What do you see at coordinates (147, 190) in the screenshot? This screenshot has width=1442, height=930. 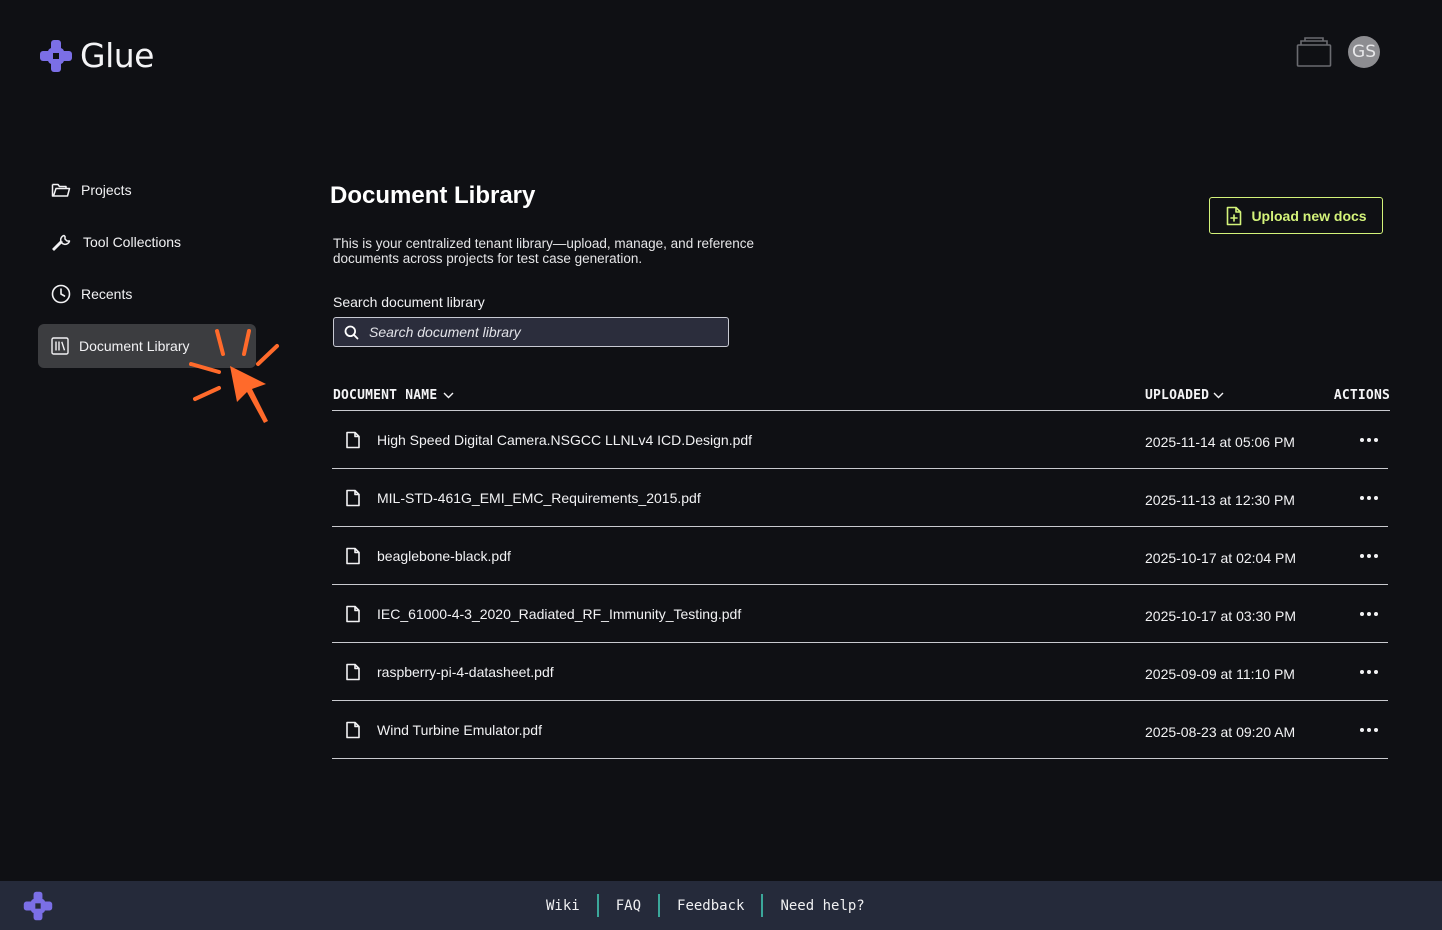 I see `sidebar-item-projects: Projects` at bounding box center [147, 190].